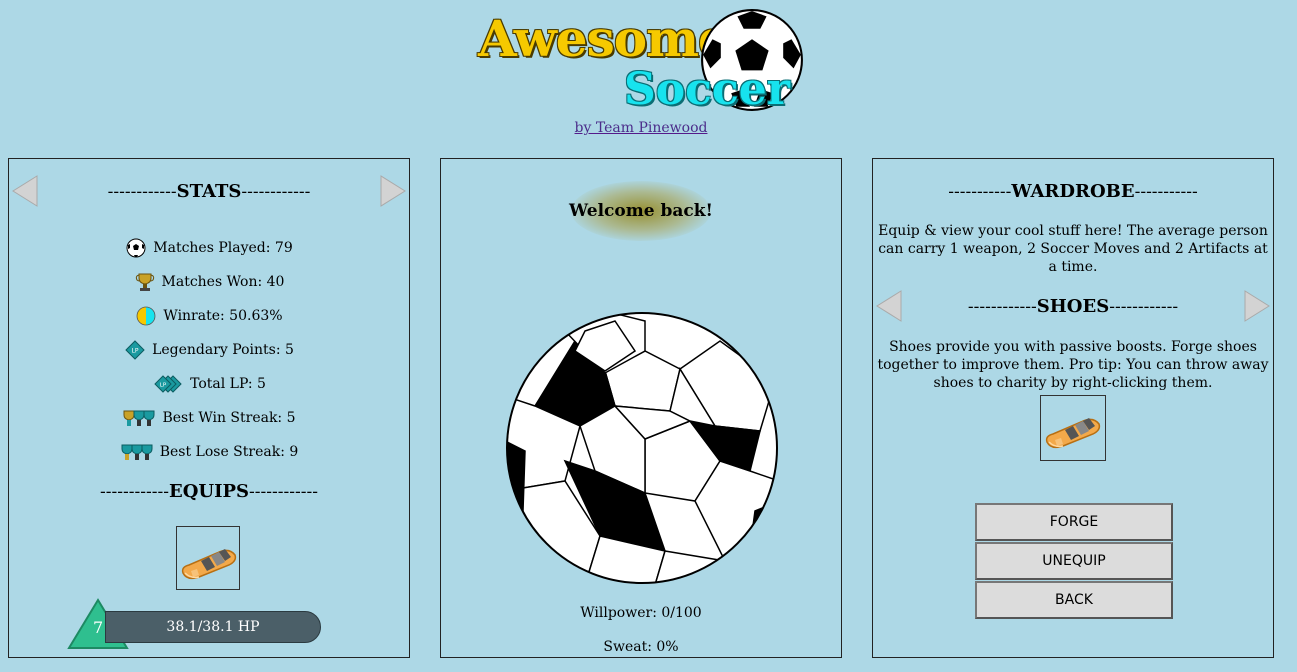 This screenshot has height=672, width=1297. What do you see at coordinates (1074, 561) in the screenshot?
I see `unequip-button: UNEQUIP` at bounding box center [1074, 561].